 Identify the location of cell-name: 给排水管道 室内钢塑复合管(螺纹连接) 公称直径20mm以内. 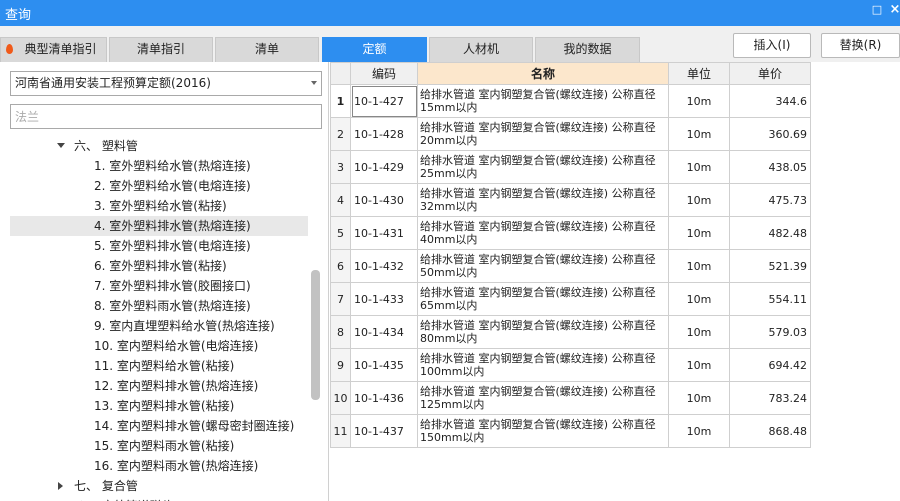
(543, 134).